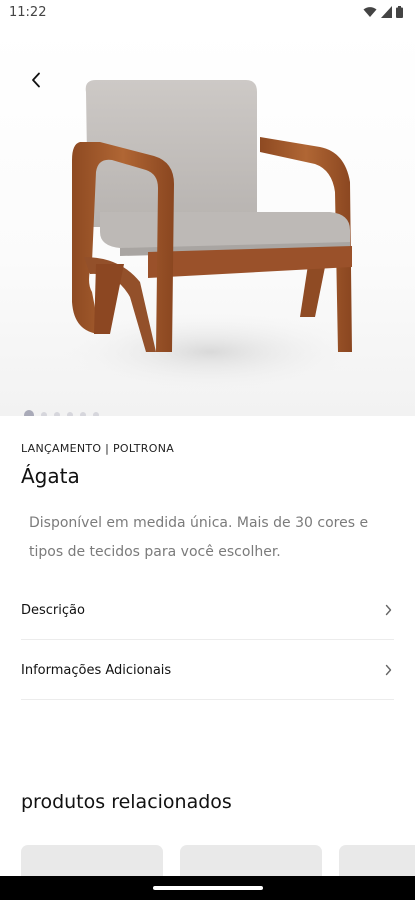  I want to click on back-button, so click(36, 80).